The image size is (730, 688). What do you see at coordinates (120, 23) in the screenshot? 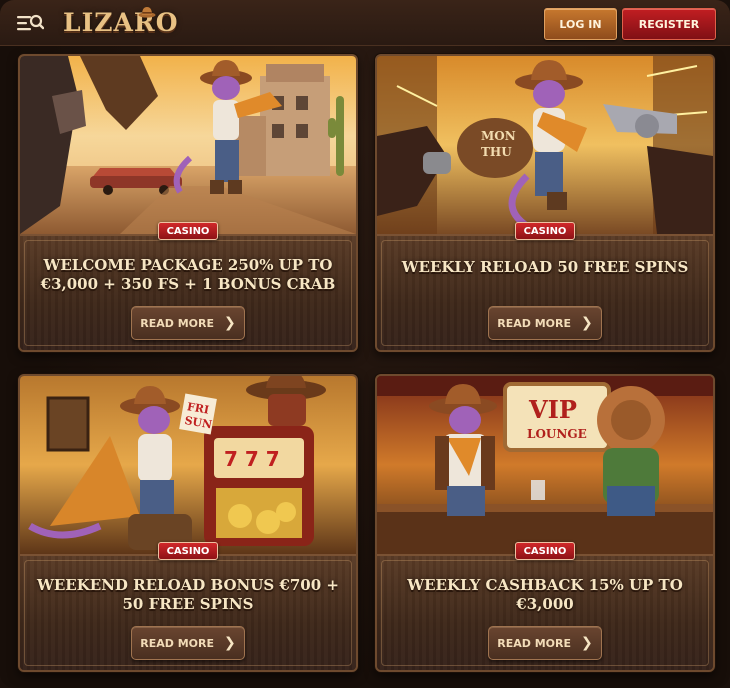
I see `brand-logo: LIZARO` at bounding box center [120, 23].